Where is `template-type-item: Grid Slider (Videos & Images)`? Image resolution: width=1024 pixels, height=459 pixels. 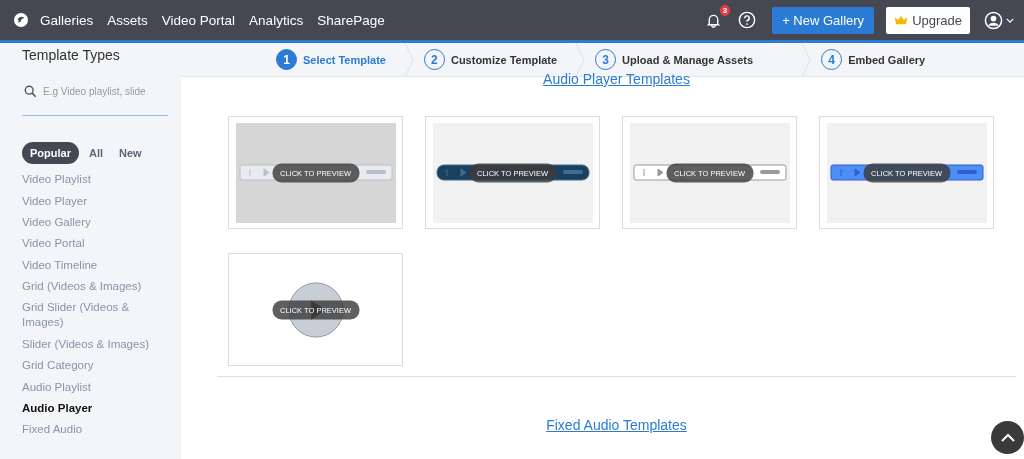
template-type-item: Grid Slider (Videos & Images) is located at coordinates (97, 315).